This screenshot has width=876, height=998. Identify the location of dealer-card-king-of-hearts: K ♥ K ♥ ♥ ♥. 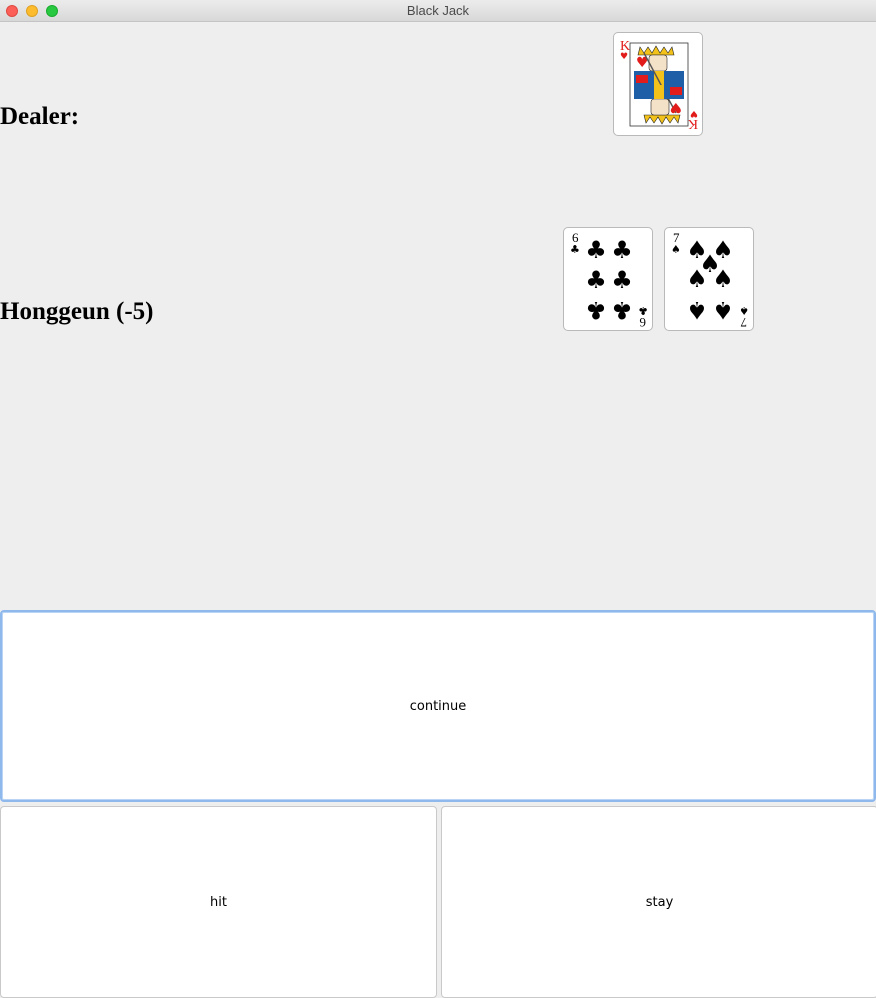
(658, 84).